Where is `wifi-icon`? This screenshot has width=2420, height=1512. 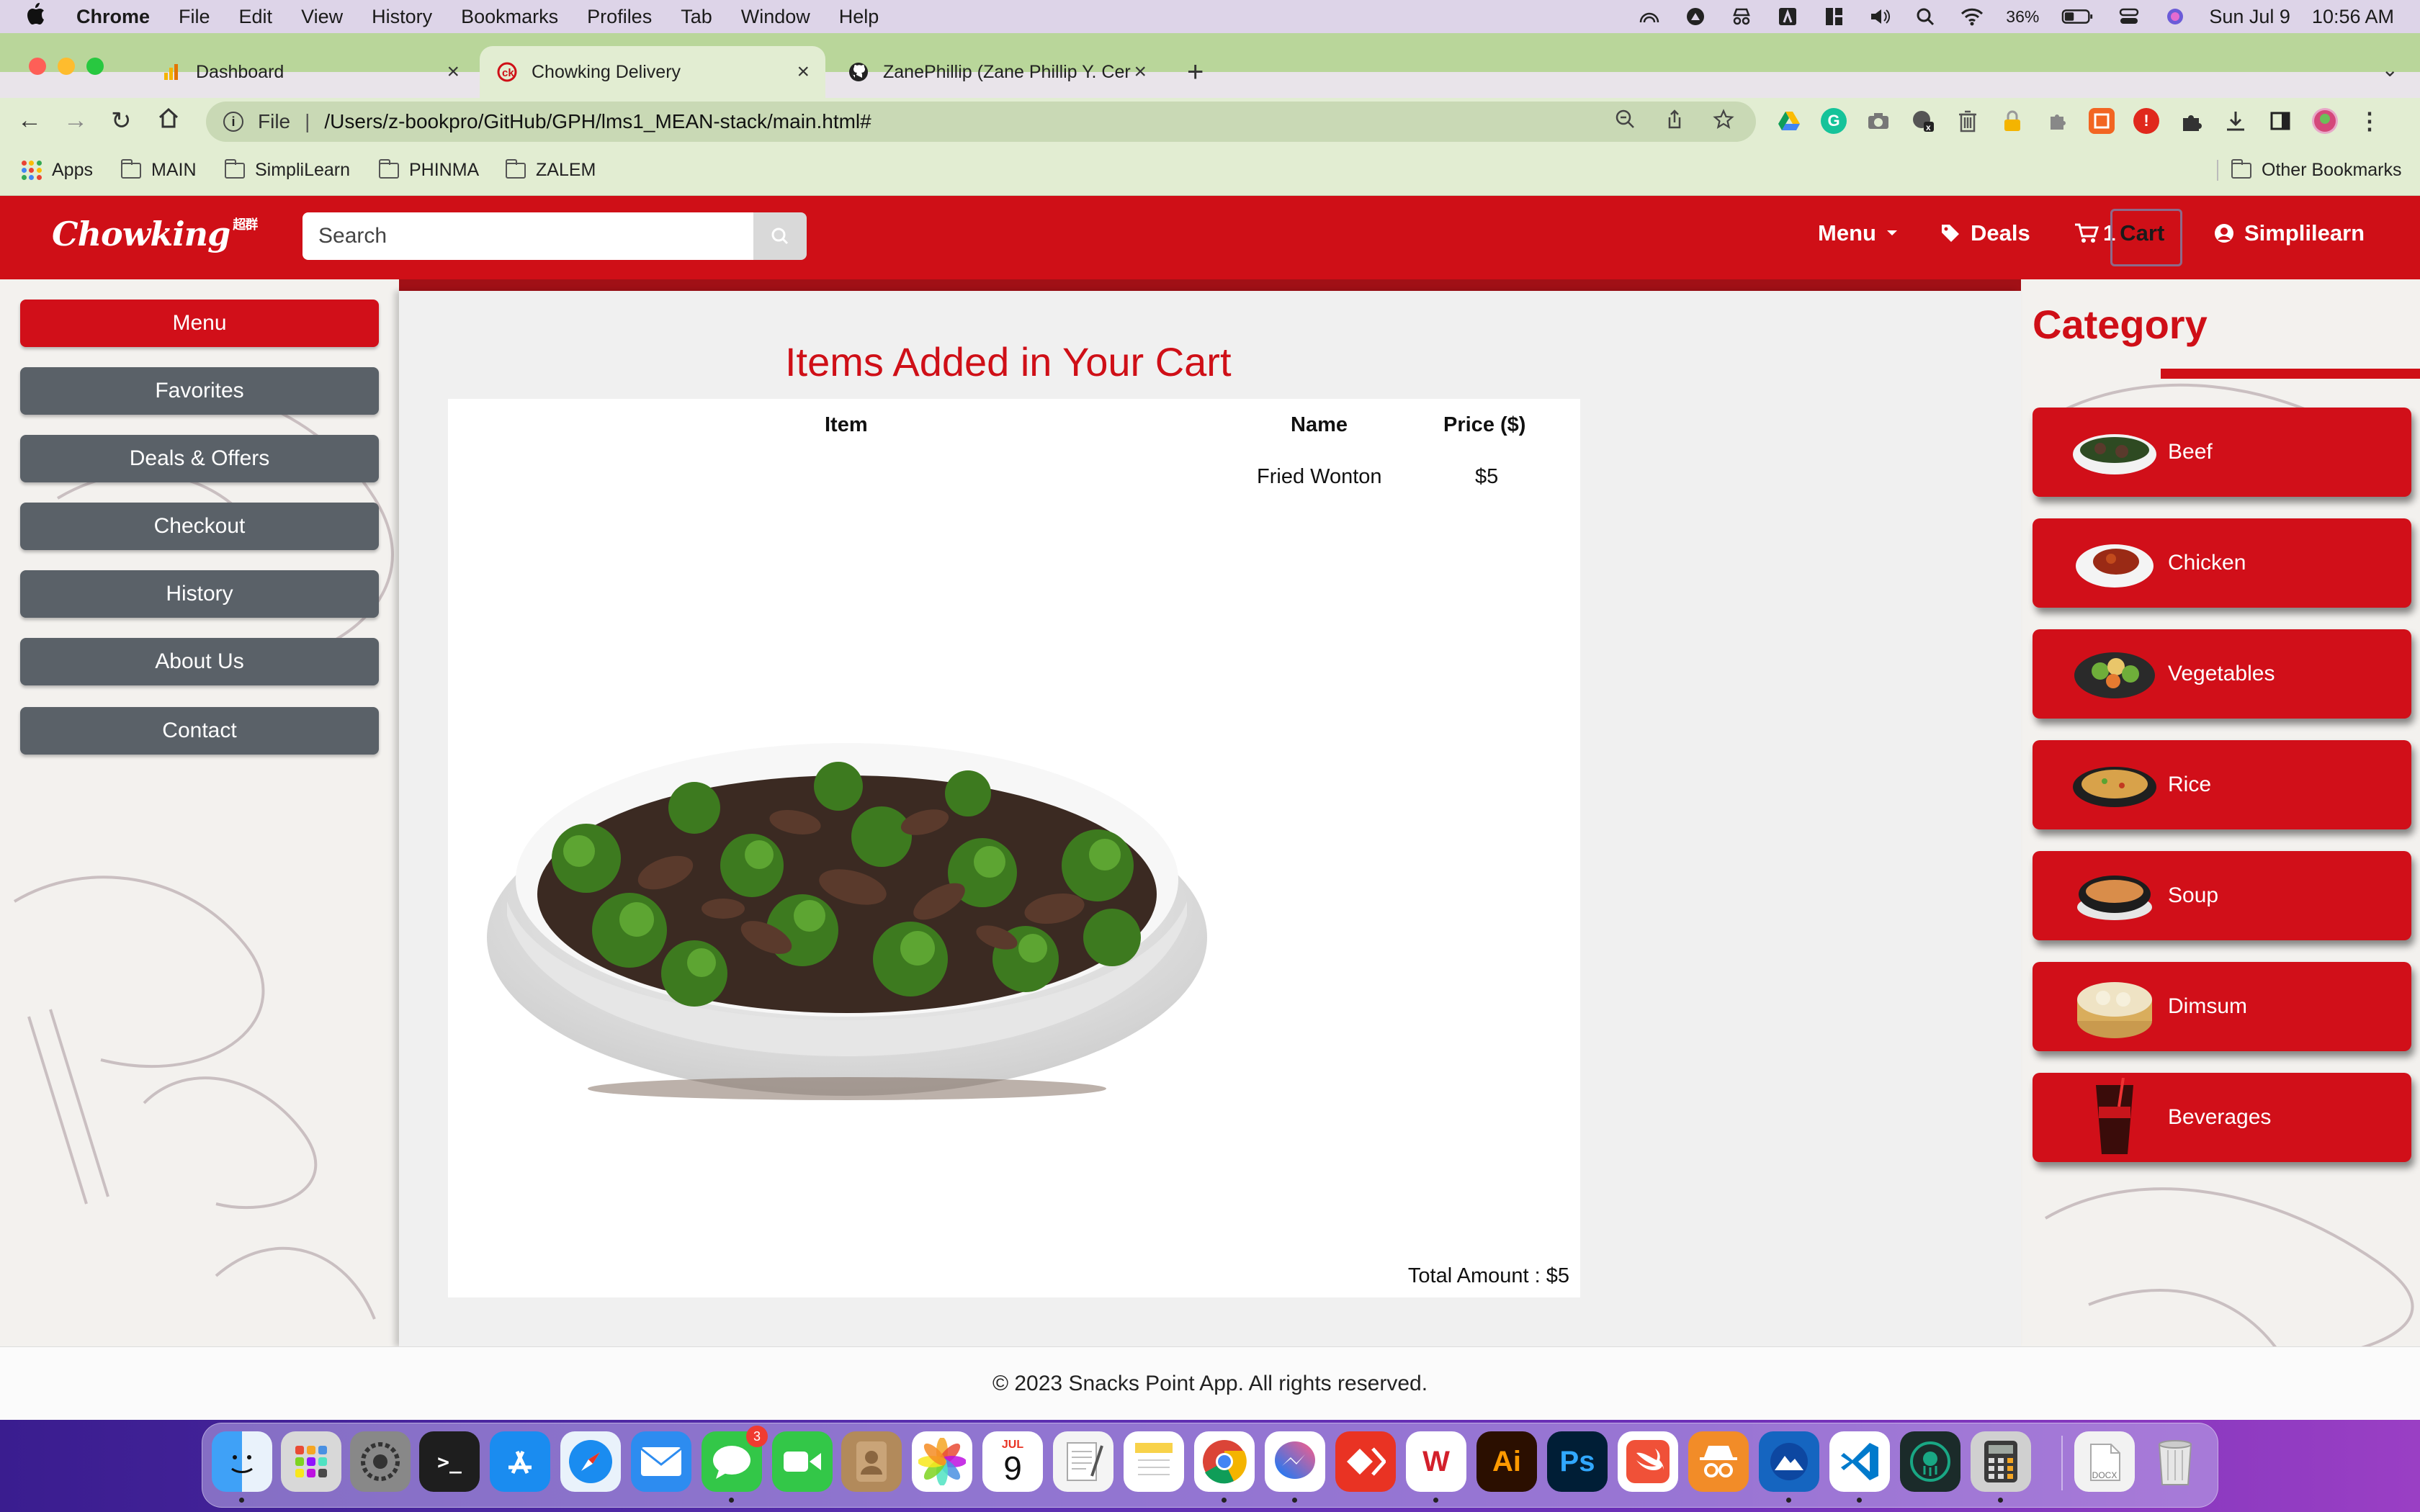
wifi-icon is located at coordinates (1972, 16).